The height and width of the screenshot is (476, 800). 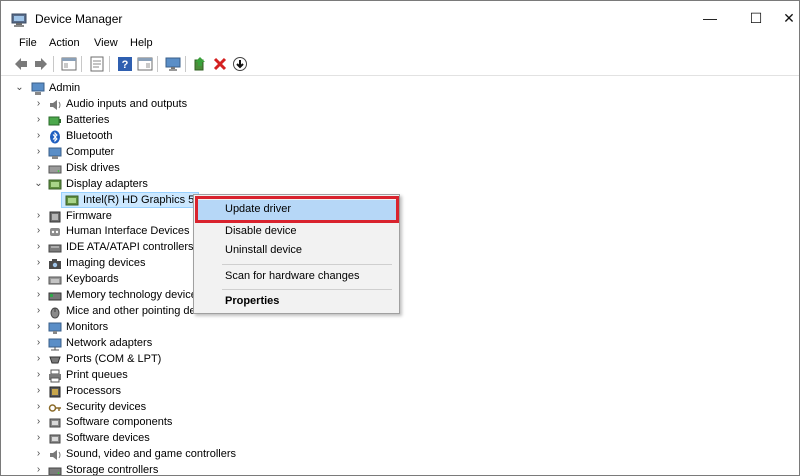 What do you see at coordinates (108, 438) in the screenshot?
I see `tree-item-label: Software devices` at bounding box center [108, 438].